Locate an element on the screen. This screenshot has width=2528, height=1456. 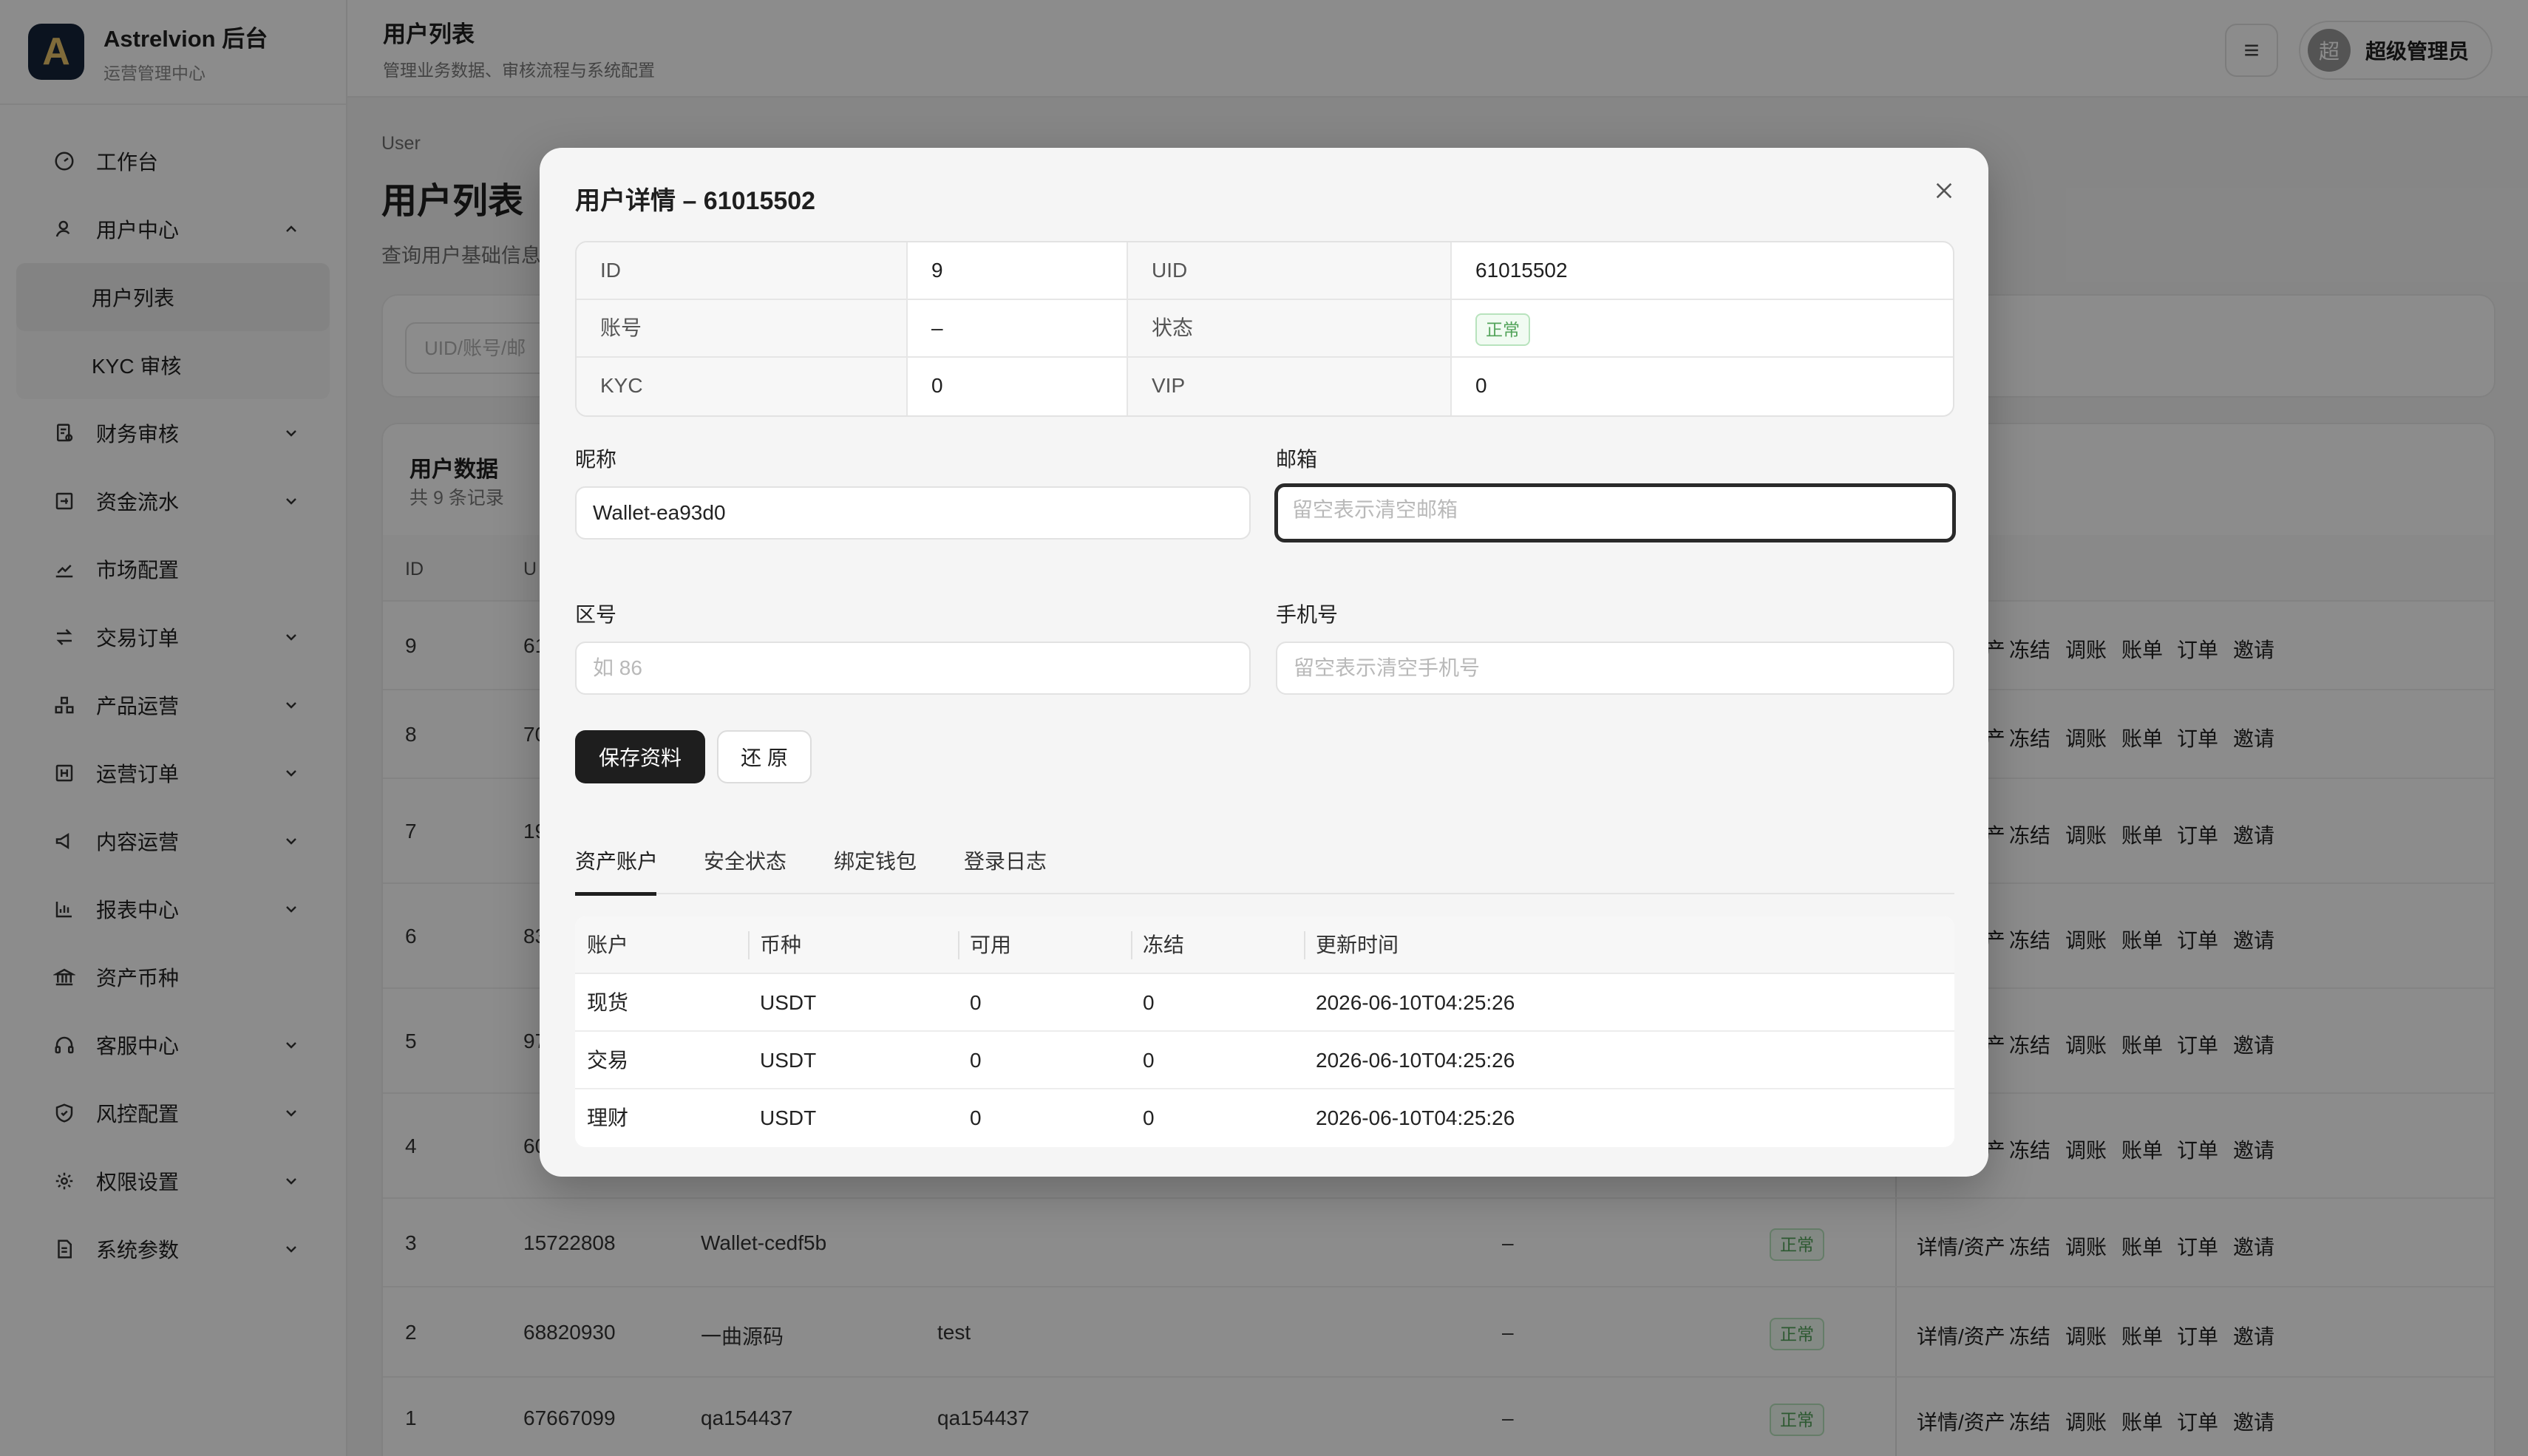
info-label-account: 账号 is located at coordinates (743, 328).